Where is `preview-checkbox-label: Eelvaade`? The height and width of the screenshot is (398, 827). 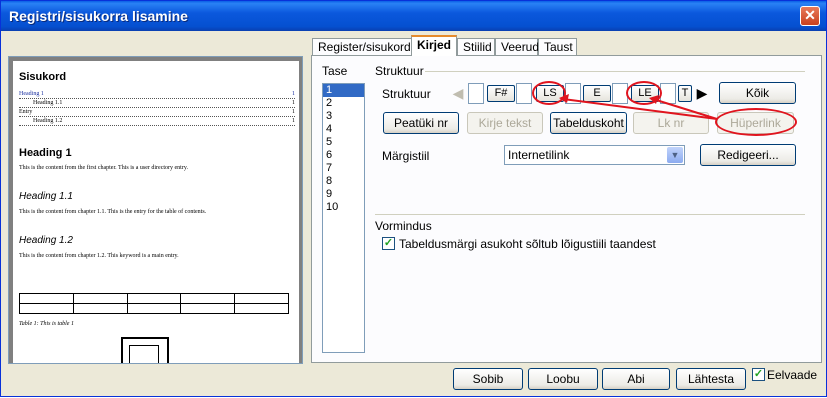
preview-checkbox-label: Eelvaade is located at coordinates (792, 375).